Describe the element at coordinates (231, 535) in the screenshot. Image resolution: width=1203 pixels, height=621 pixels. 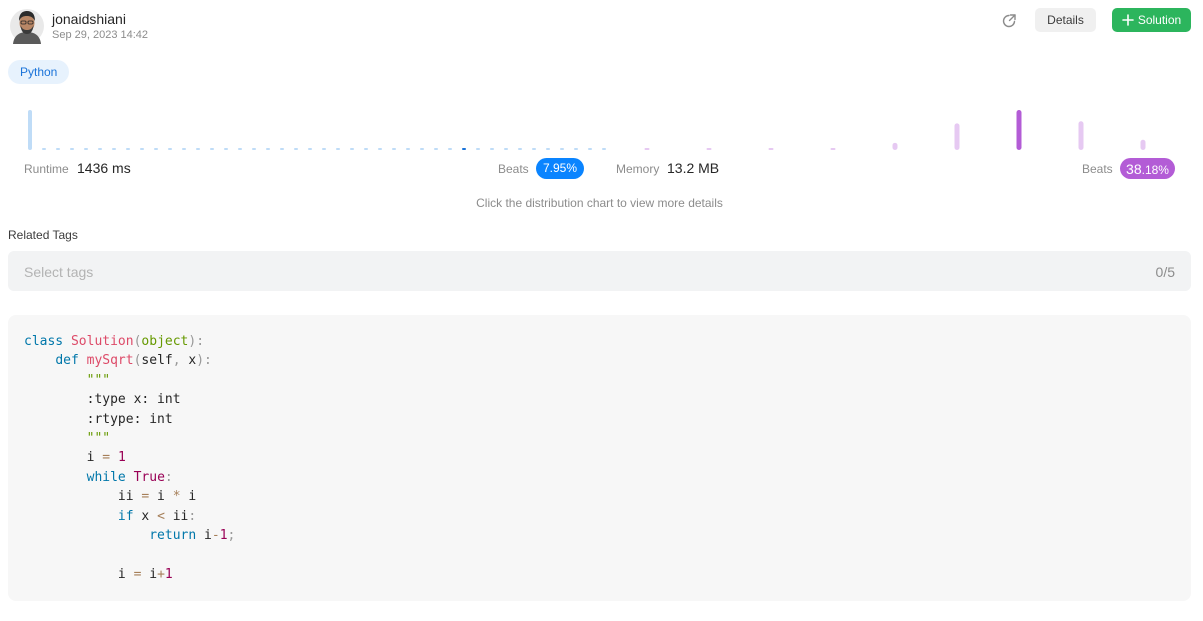
I see `code-token: ;` at that location.